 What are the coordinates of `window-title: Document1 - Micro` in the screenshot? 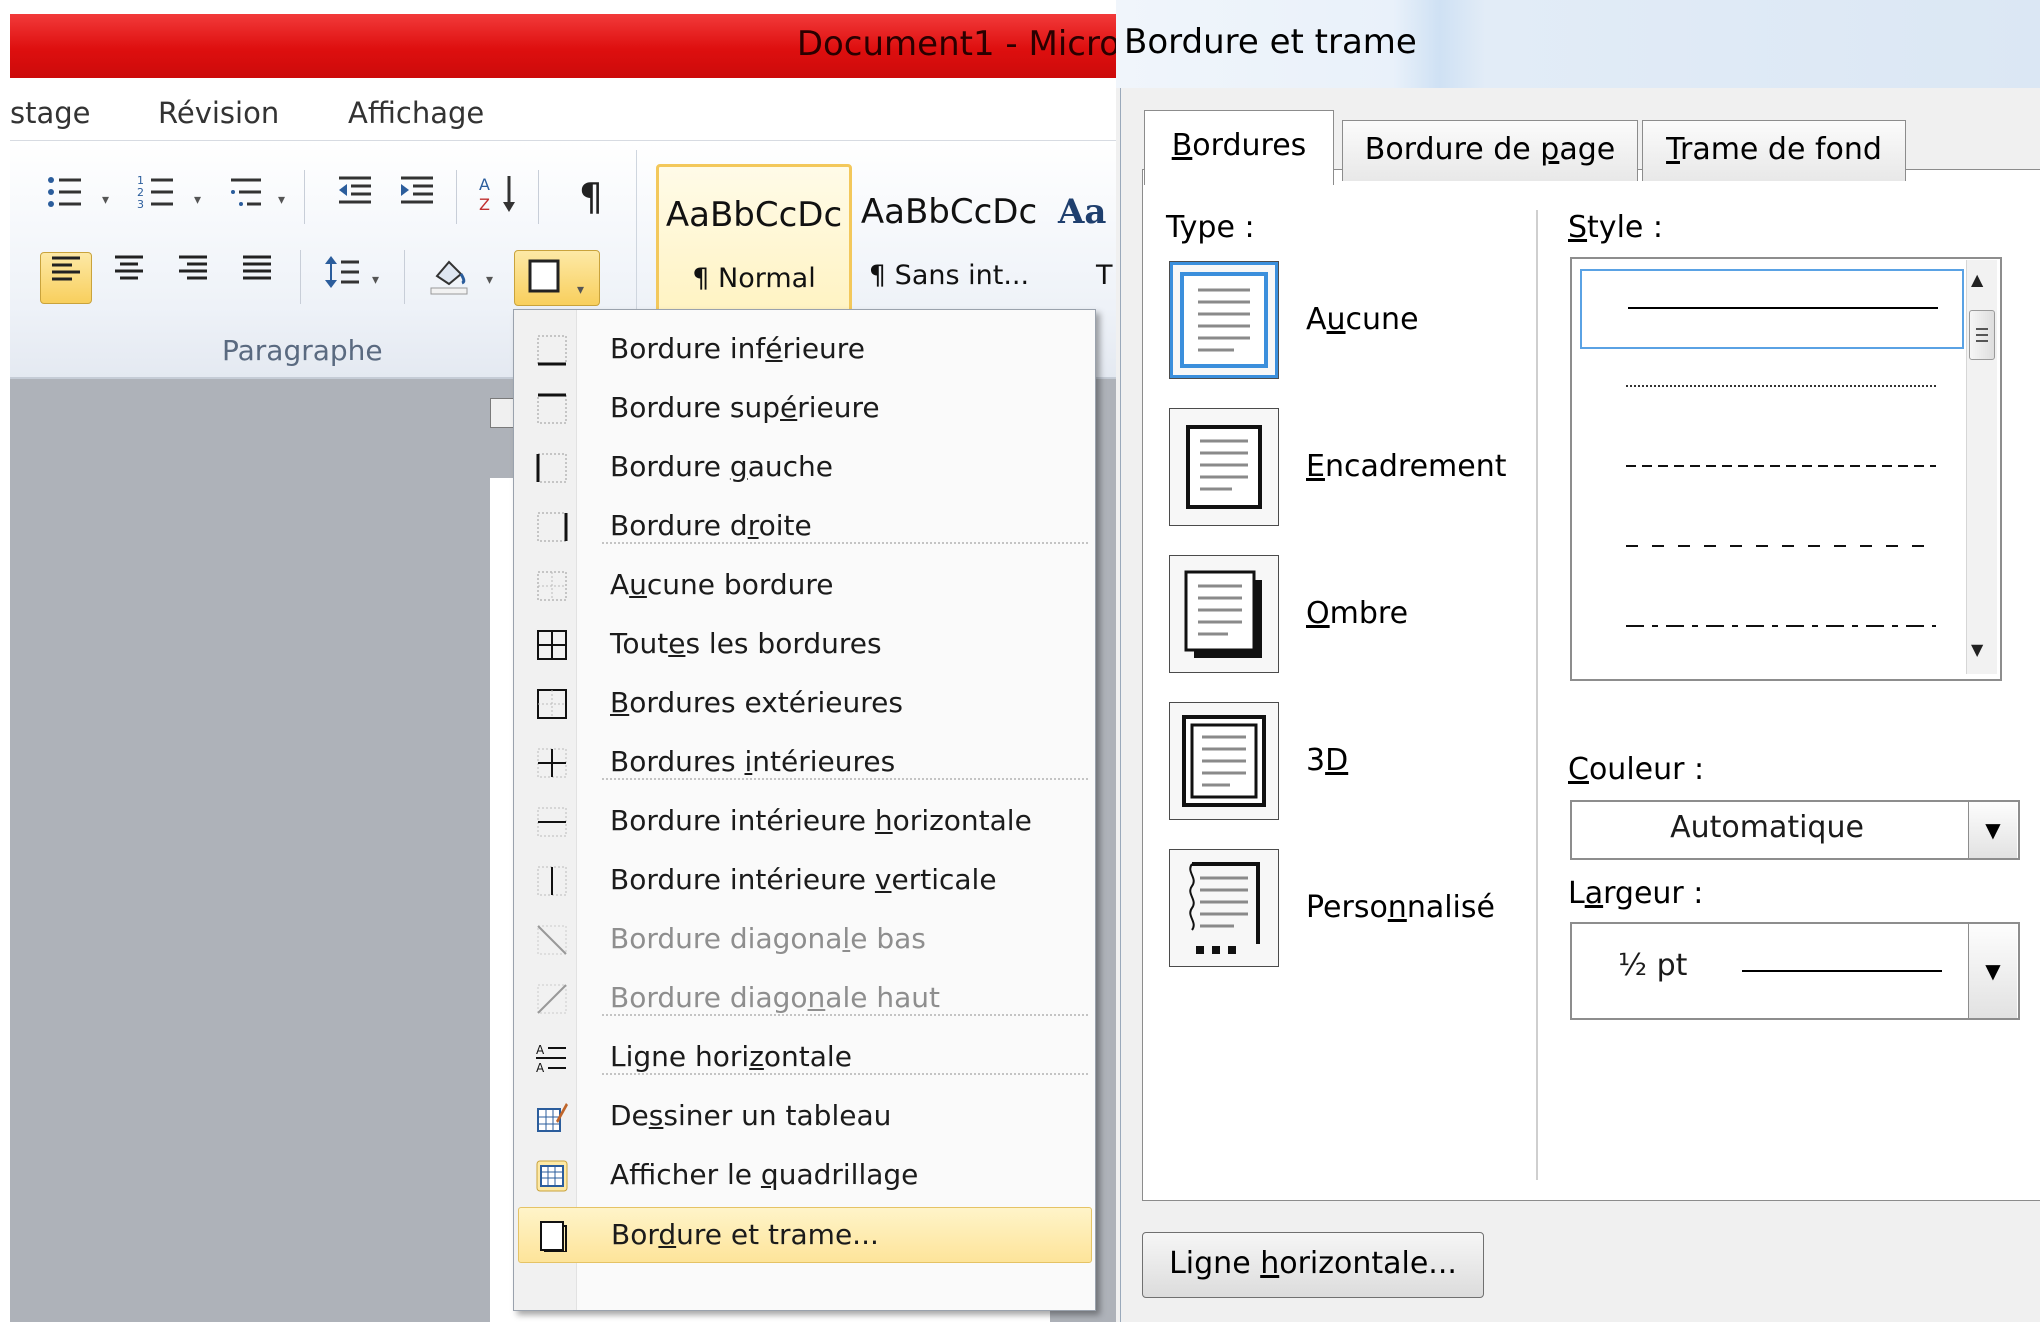 It's located at (958, 44).